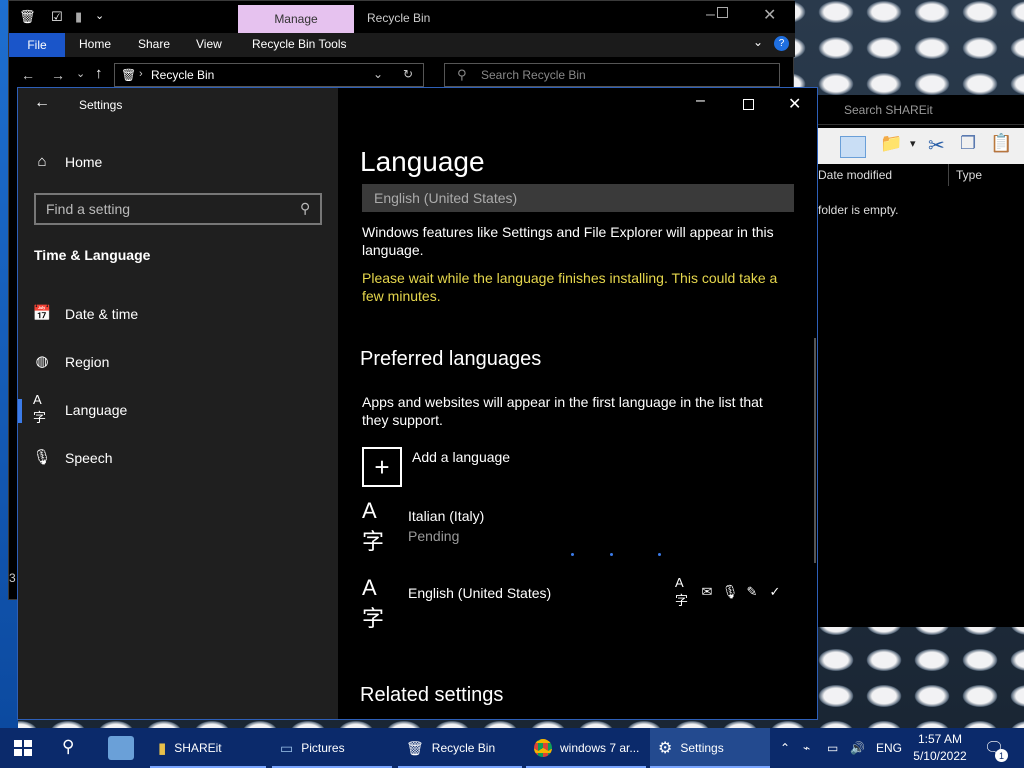 The image size is (1024, 768). What do you see at coordinates (20, 411) in the screenshot?
I see `nav-selection-indicator` at bounding box center [20, 411].